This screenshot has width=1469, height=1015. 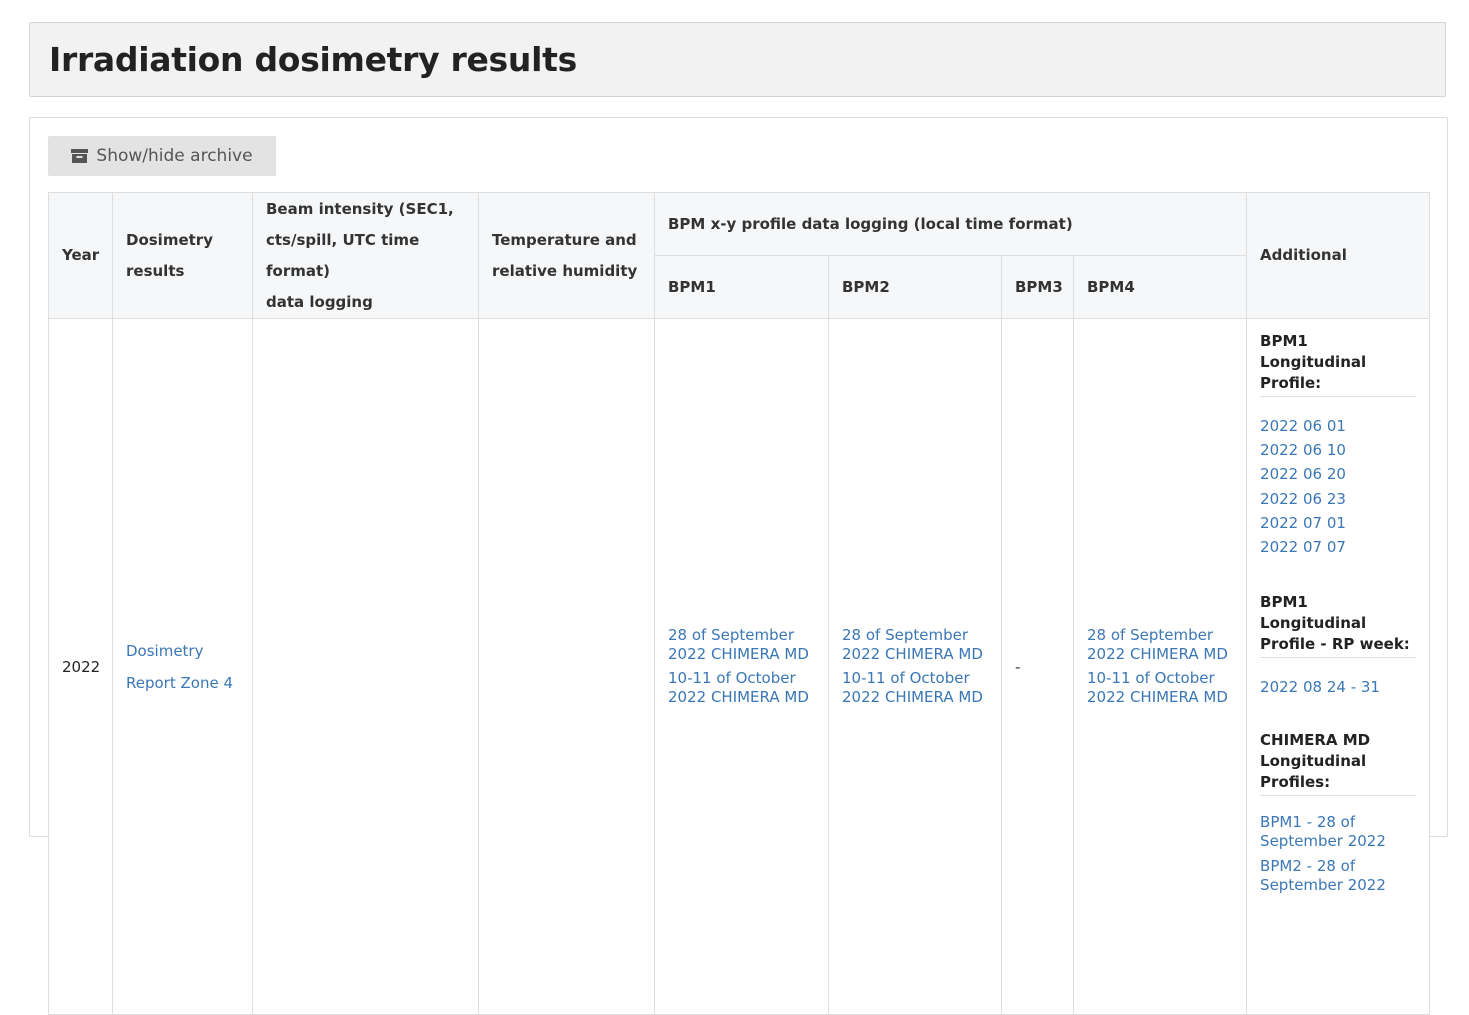 What do you see at coordinates (313, 59) in the screenshot?
I see `page-title: Irradiation dosimetry results` at bounding box center [313, 59].